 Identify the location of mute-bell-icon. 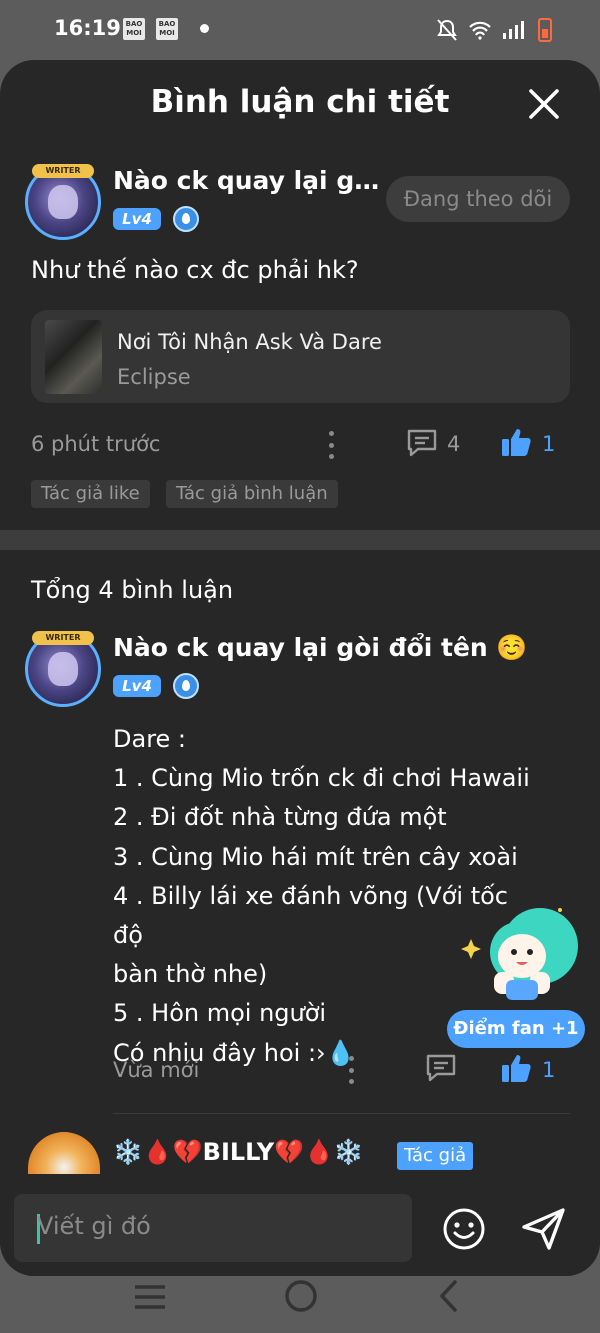
(447, 30).